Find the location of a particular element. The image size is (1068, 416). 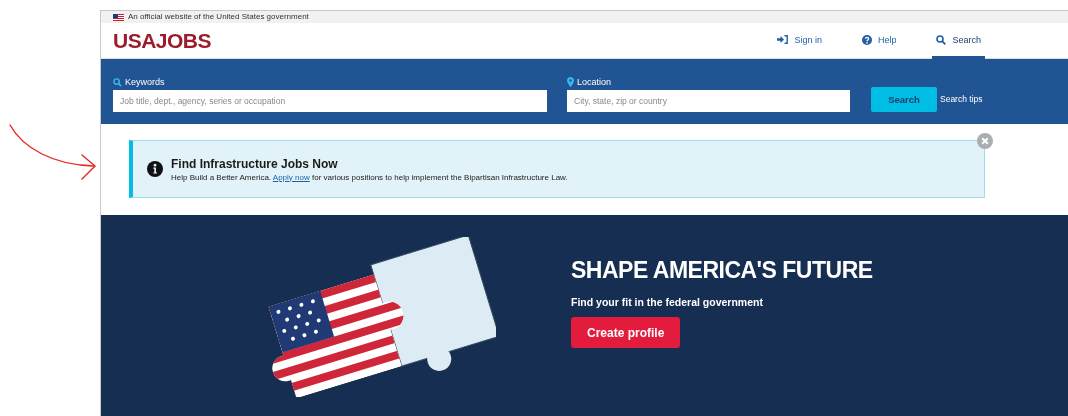

nav-link: Help is located at coordinates (879, 41).